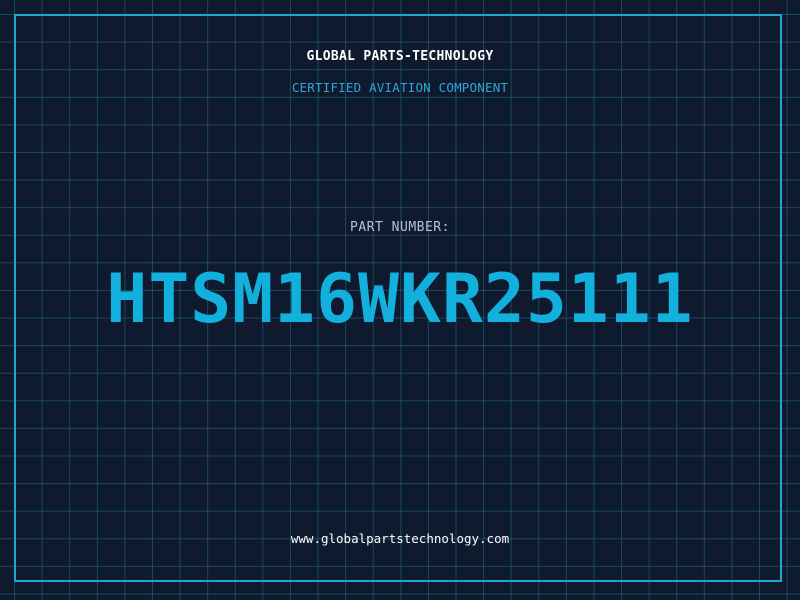 The image size is (800, 600). I want to click on company-name: GLOBAL PARTS-TECHNOLOGY, so click(400, 56).